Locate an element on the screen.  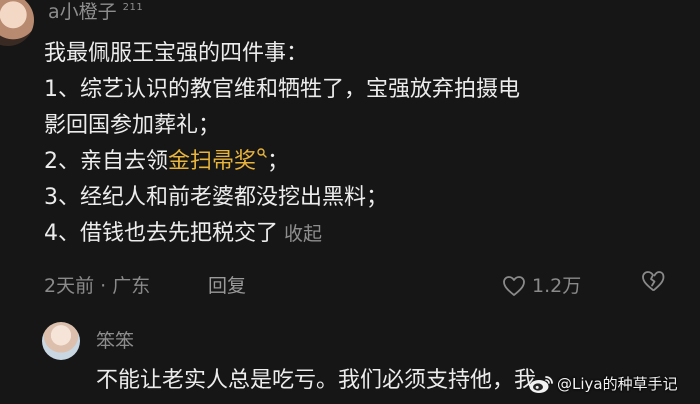
watermark: @Liya的种草手记 is located at coordinates (603, 383).